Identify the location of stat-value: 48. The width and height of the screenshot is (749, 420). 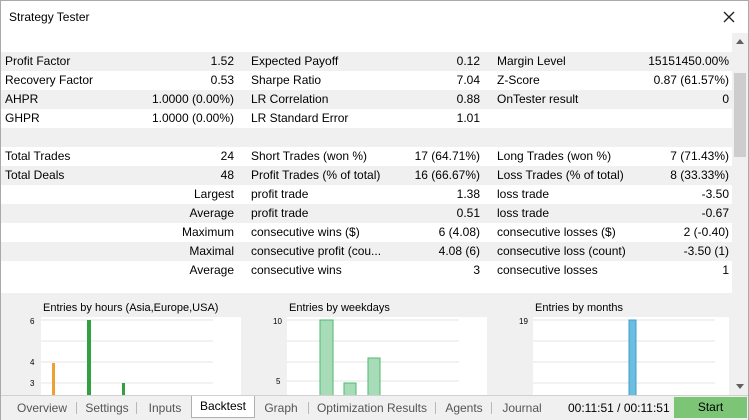
(227, 175).